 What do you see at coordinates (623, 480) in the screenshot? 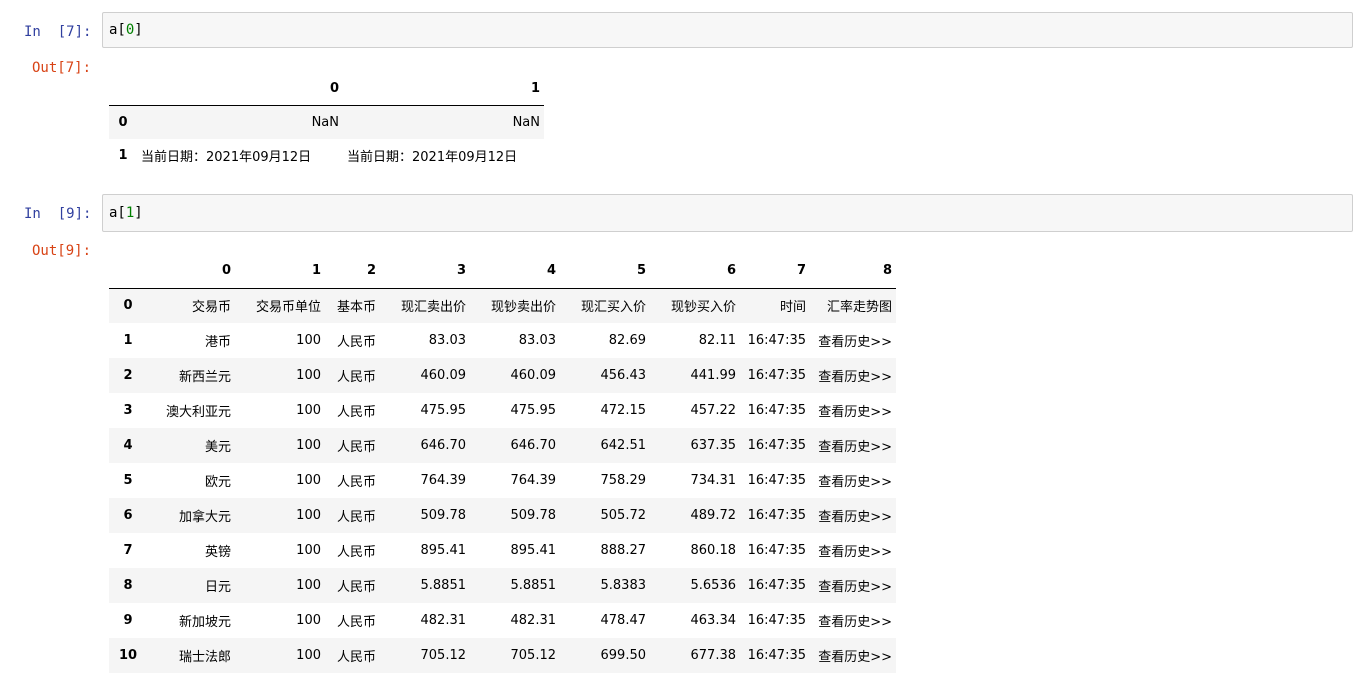
I see `table-cell: 758.29` at bounding box center [623, 480].